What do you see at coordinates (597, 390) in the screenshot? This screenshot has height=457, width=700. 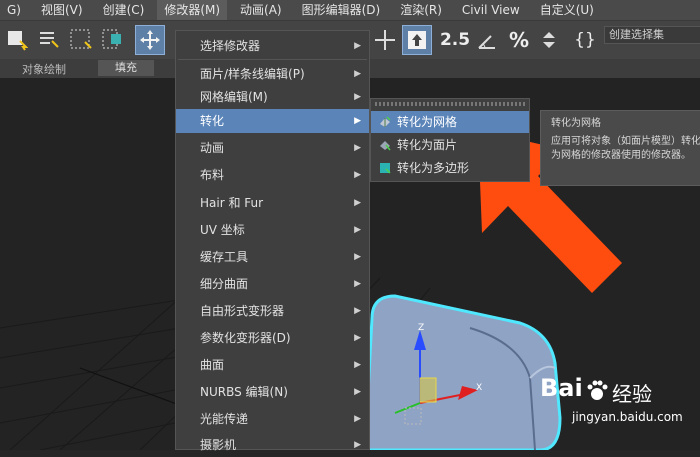 I see `paw-logo-icon` at bounding box center [597, 390].